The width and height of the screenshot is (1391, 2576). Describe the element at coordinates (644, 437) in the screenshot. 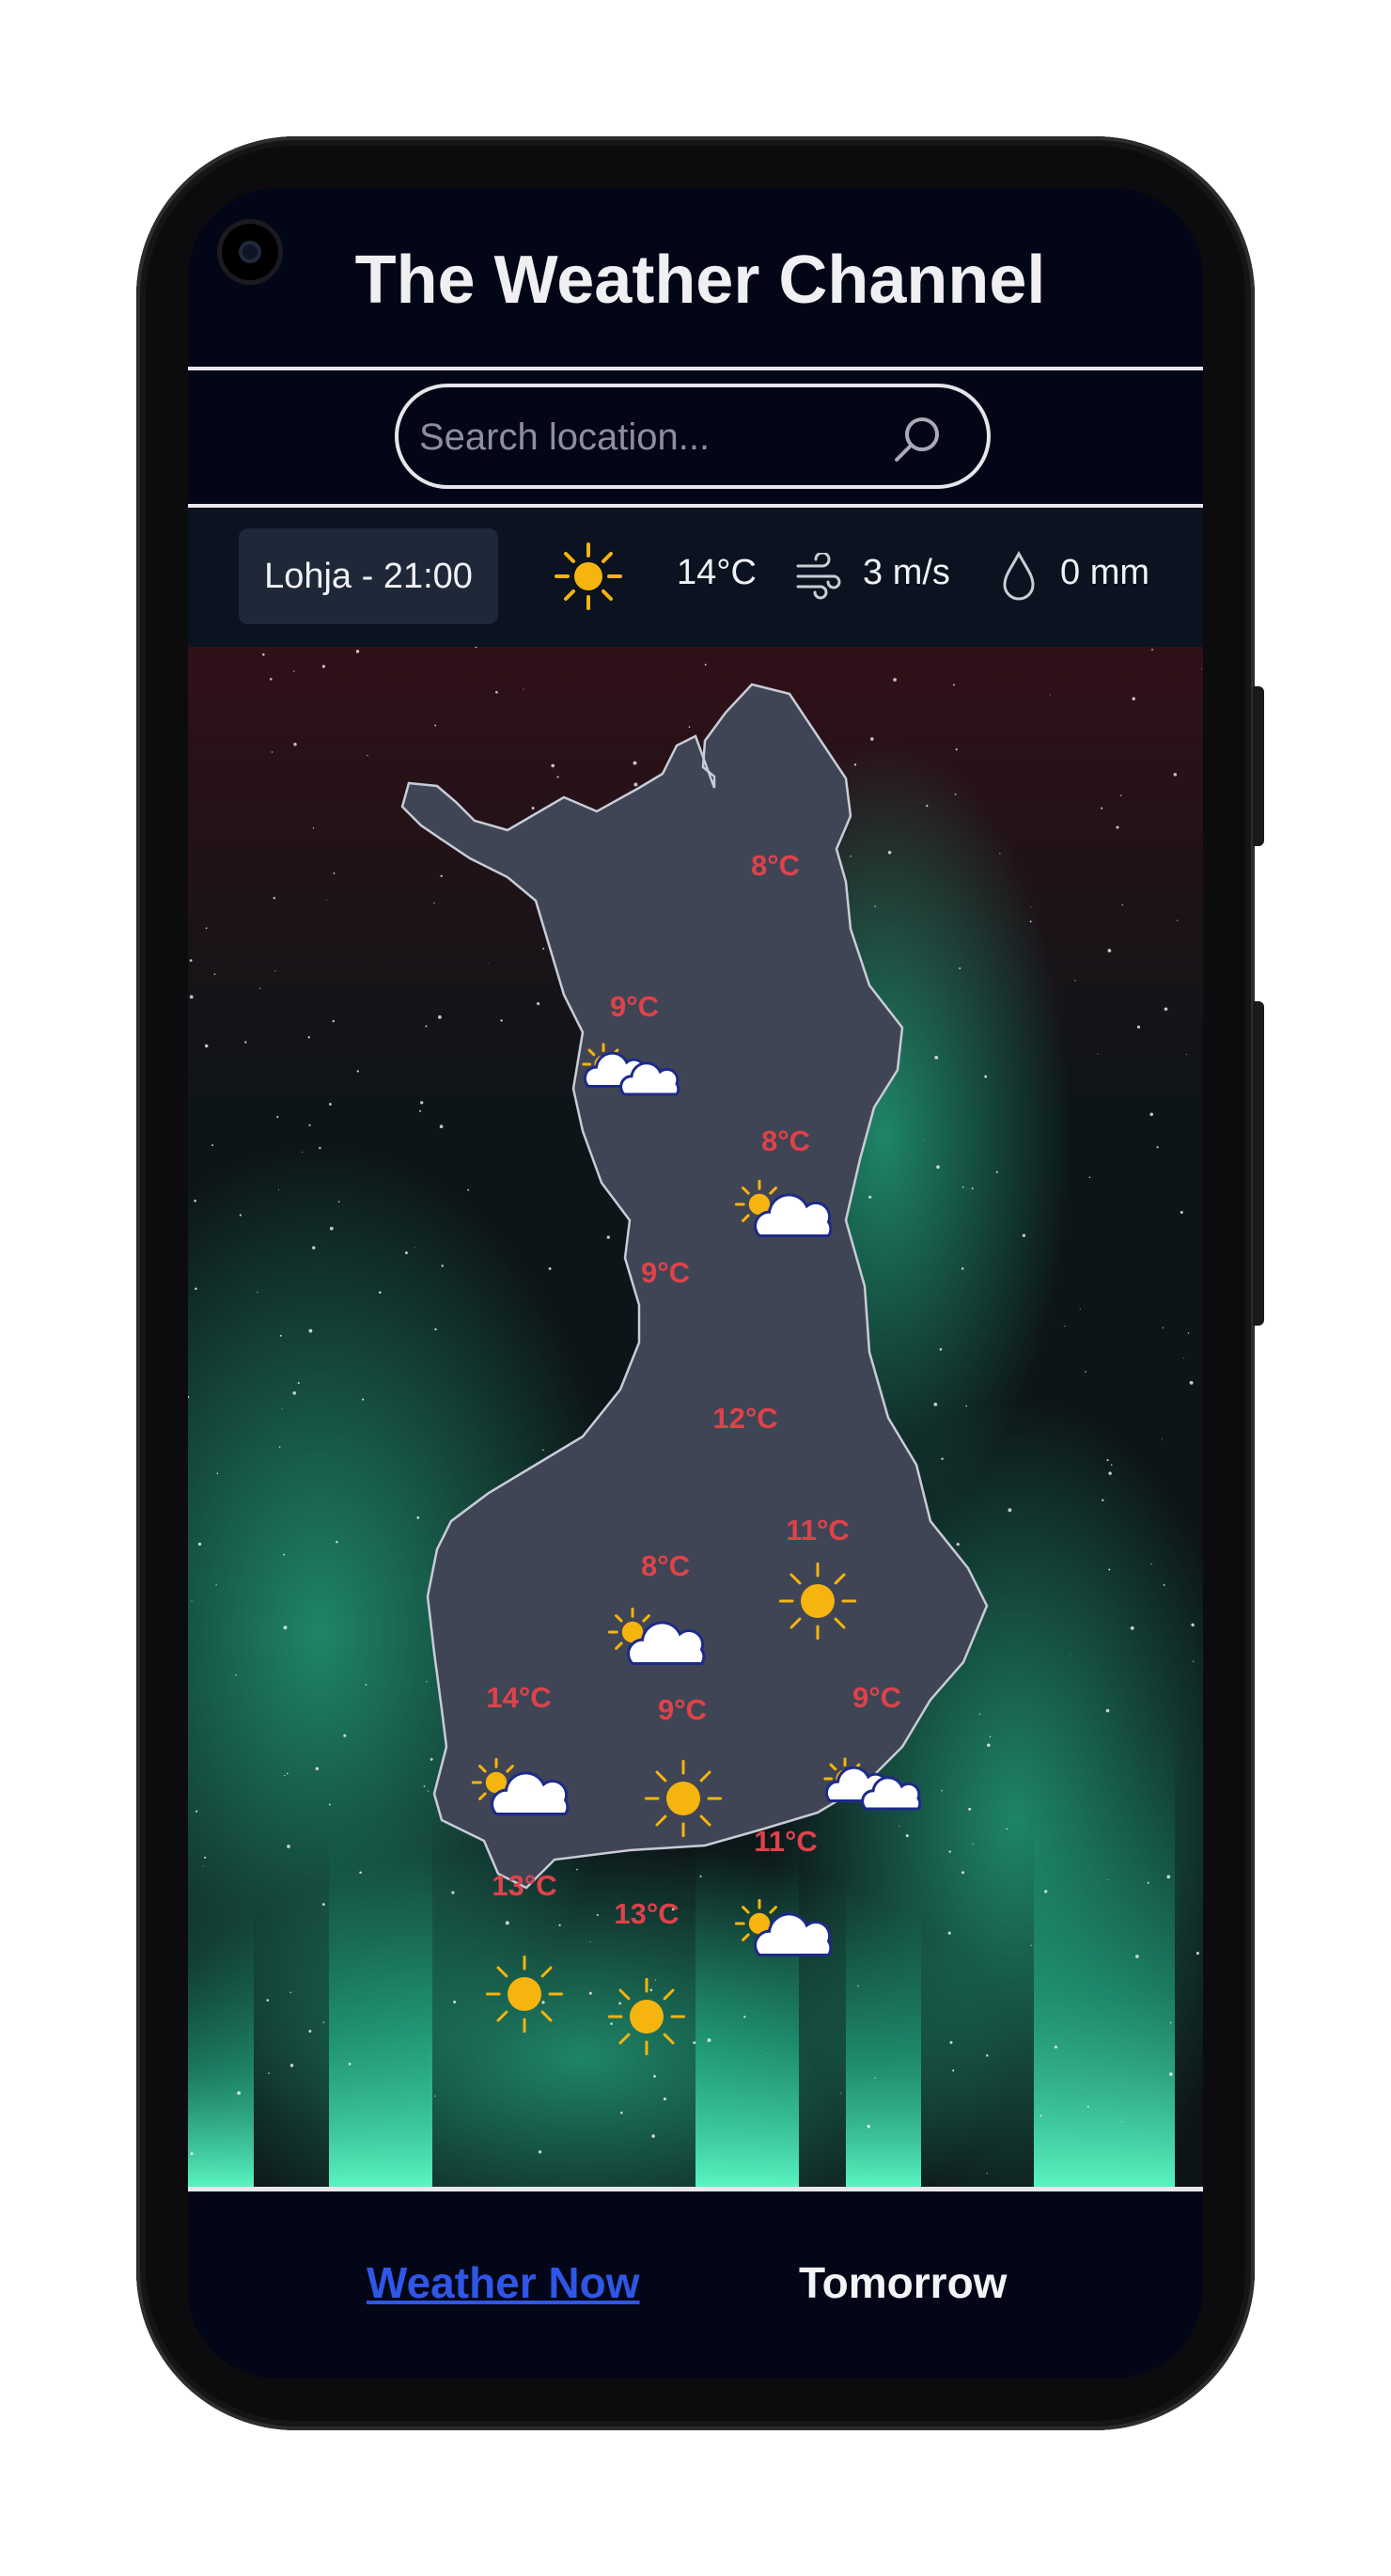

I see `search-input` at that location.